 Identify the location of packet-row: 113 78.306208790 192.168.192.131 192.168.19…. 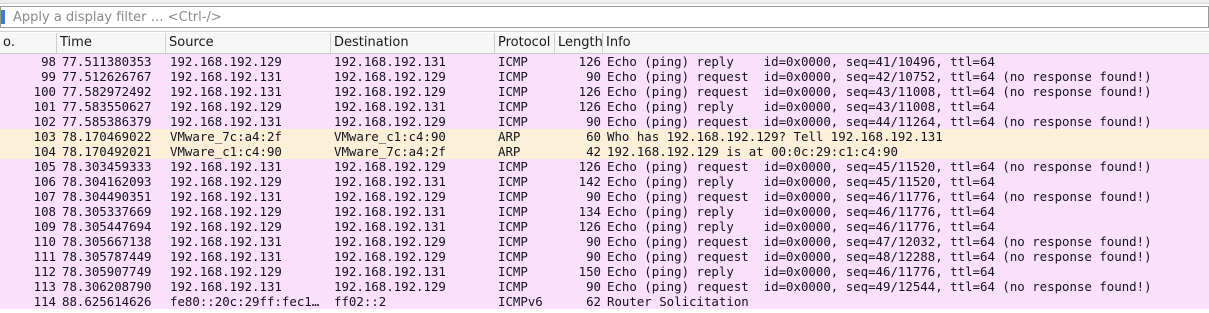
(604, 286).